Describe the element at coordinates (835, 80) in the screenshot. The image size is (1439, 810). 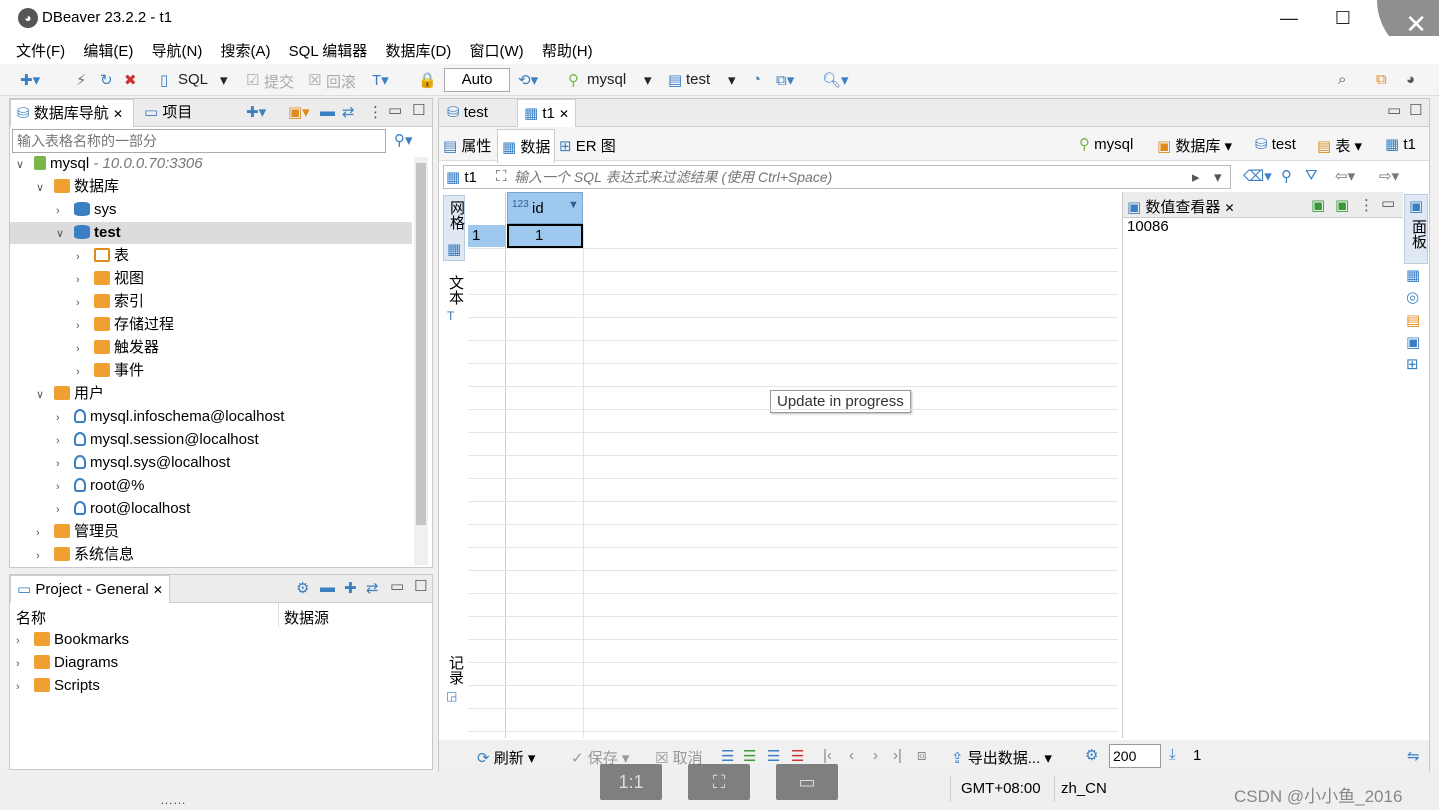
I see `search-icon: 🔍︎▾` at that location.